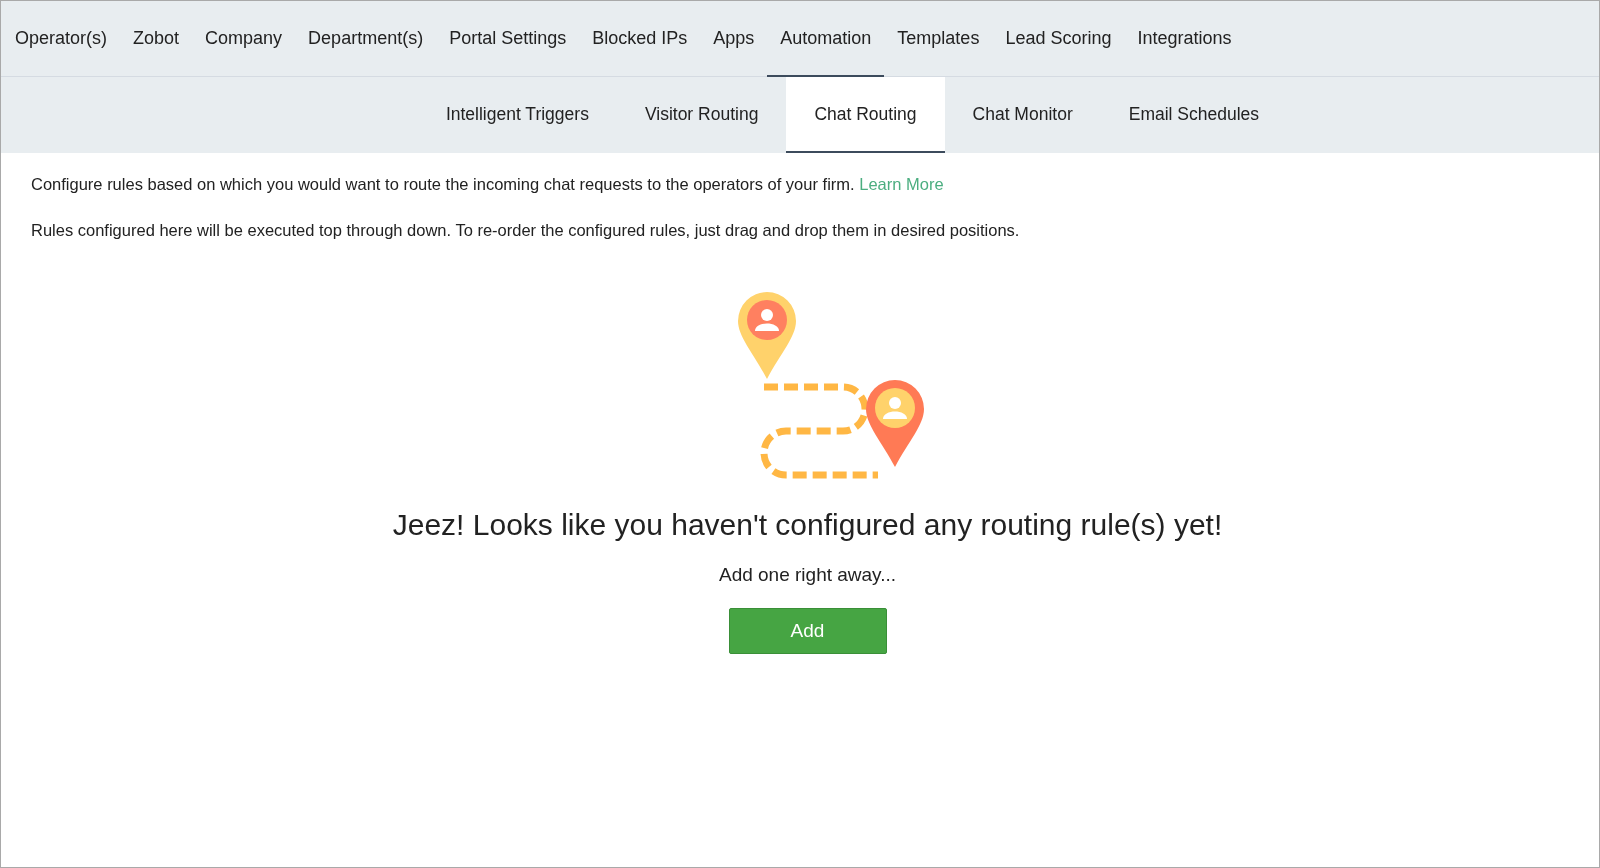  What do you see at coordinates (244, 39) in the screenshot?
I see `nav-tab: Company` at bounding box center [244, 39].